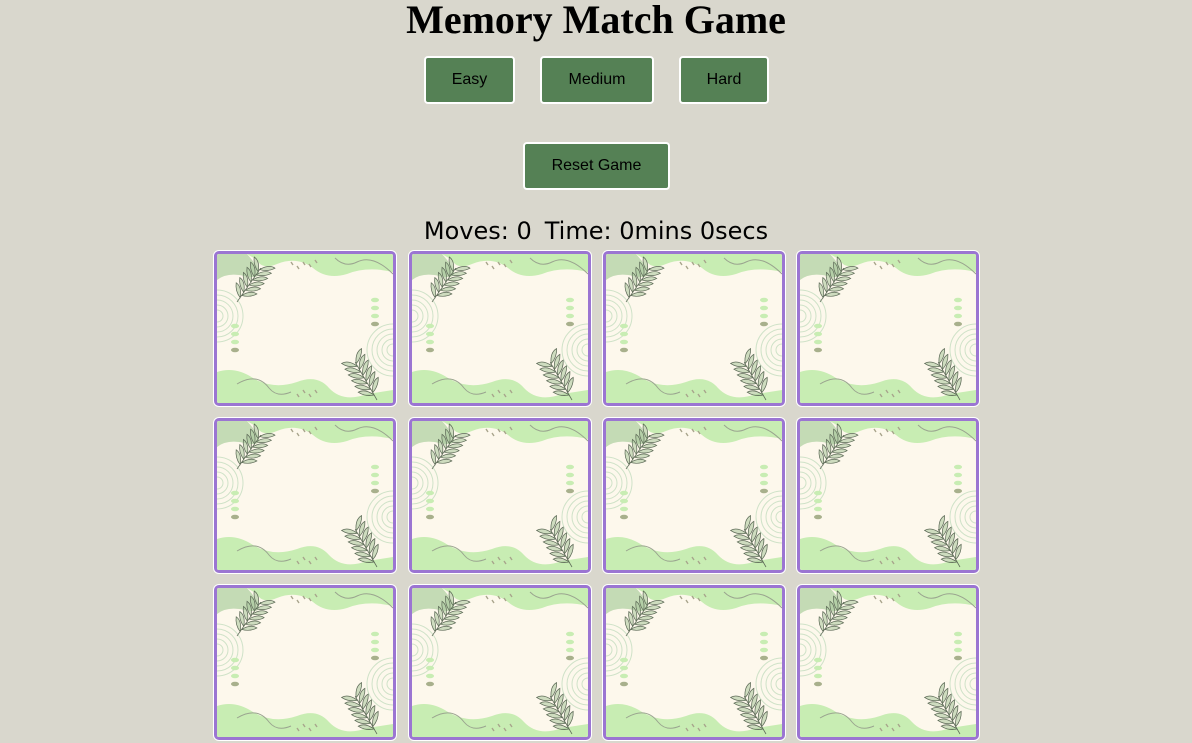 This screenshot has width=1192, height=743. Describe the element at coordinates (466, 231) in the screenshot. I see `moves-label: Moves:` at that location.